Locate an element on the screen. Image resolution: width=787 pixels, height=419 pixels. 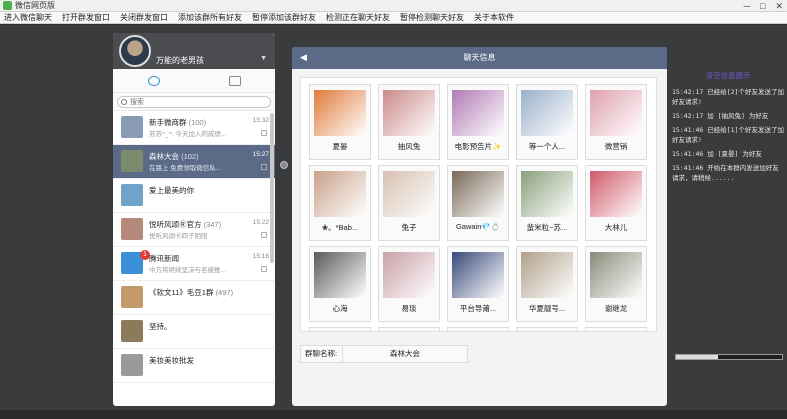
member-card: 大林儿 is located at coordinates (616, 203).